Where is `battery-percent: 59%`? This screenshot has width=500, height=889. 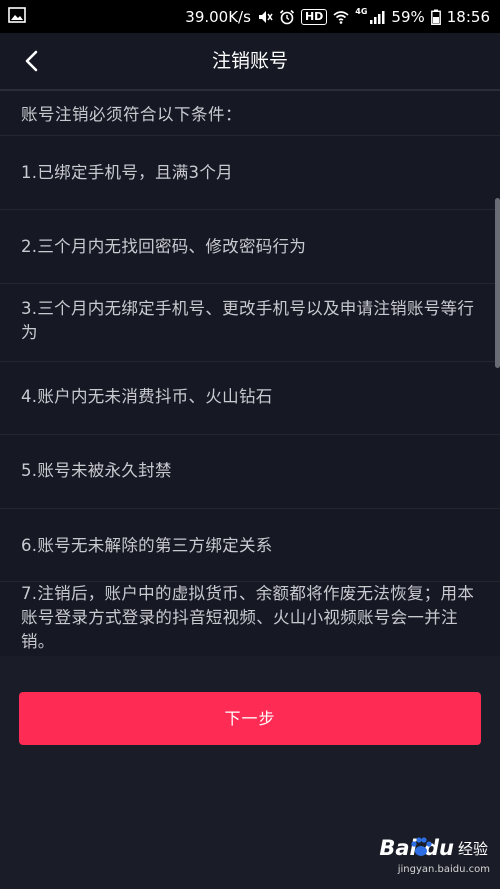 battery-percent: 59% is located at coordinates (408, 16).